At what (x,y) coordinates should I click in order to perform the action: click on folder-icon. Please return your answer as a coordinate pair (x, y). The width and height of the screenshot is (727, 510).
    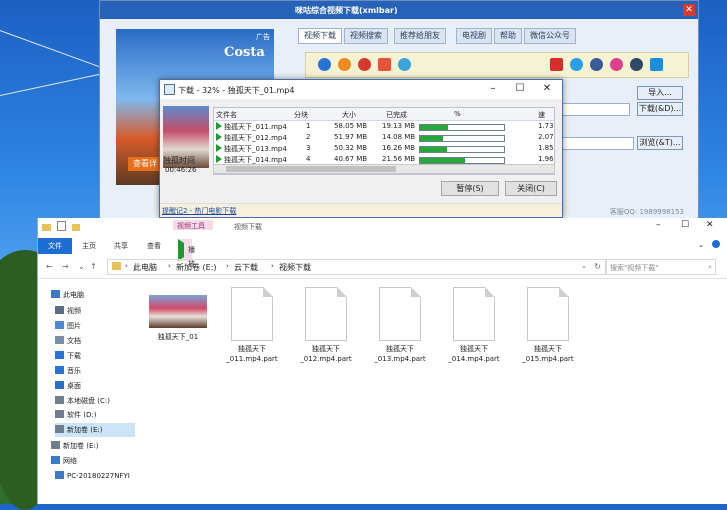
    Looking at the image, I should click on (116, 266).